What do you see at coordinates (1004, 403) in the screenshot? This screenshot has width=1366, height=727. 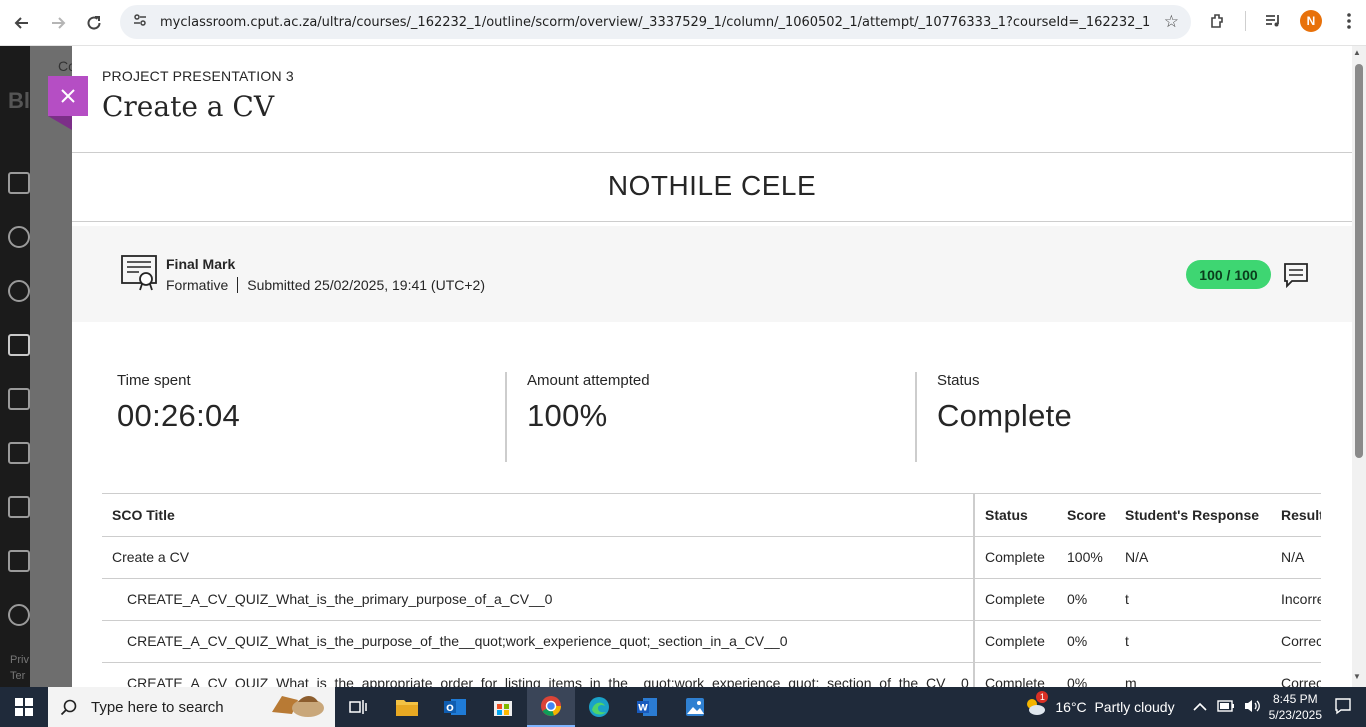 I see `stat-status: Status Complete` at bounding box center [1004, 403].